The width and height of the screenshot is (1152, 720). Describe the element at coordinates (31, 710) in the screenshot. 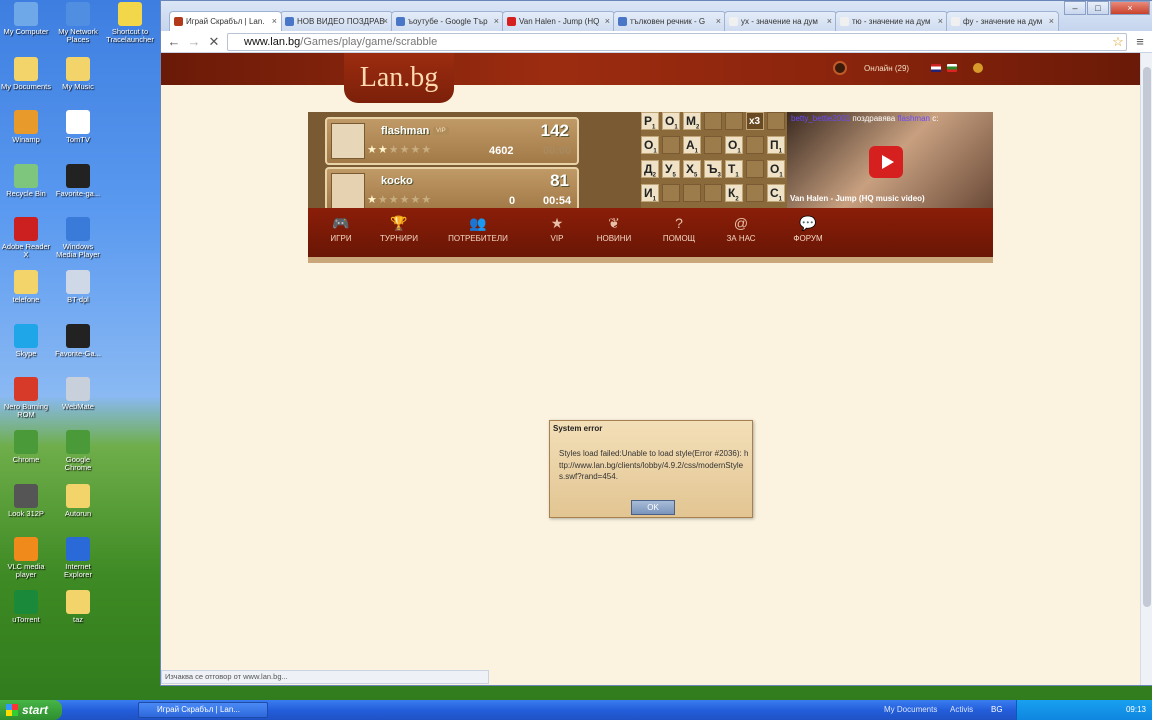

I see `start-button: start` at that location.